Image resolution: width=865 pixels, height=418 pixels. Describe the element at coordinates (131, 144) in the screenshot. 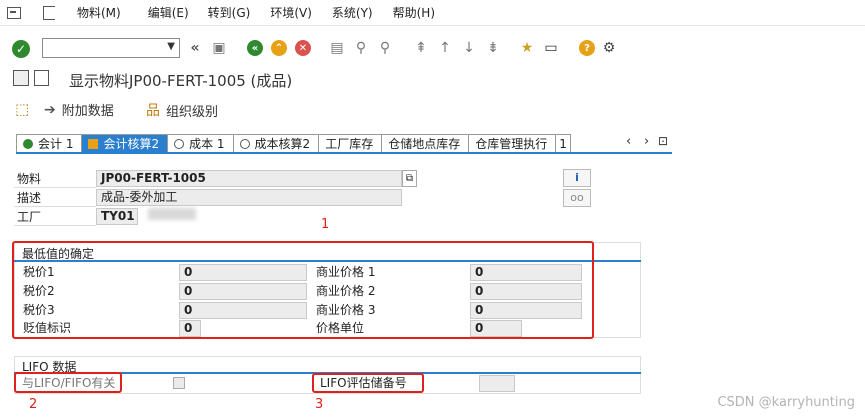

I see `tab-label: 会计核算2` at that location.